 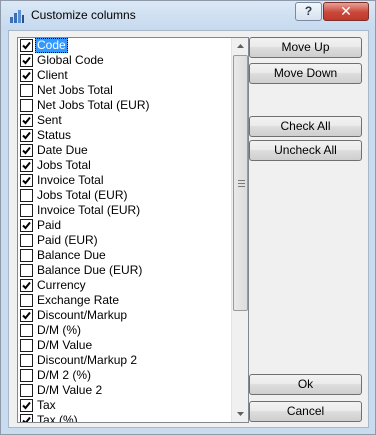 I want to click on checklist-item: D/M 2 (%), so click(x=124, y=375).